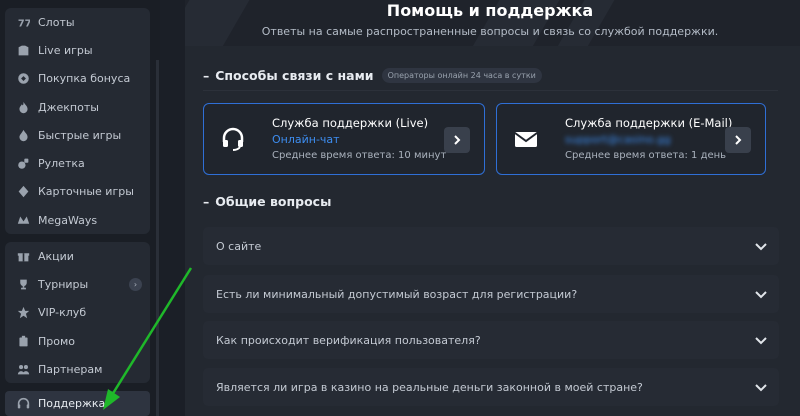 Image resolution: width=800 pixels, height=416 pixels. I want to click on card-games-icon, so click(23, 192).